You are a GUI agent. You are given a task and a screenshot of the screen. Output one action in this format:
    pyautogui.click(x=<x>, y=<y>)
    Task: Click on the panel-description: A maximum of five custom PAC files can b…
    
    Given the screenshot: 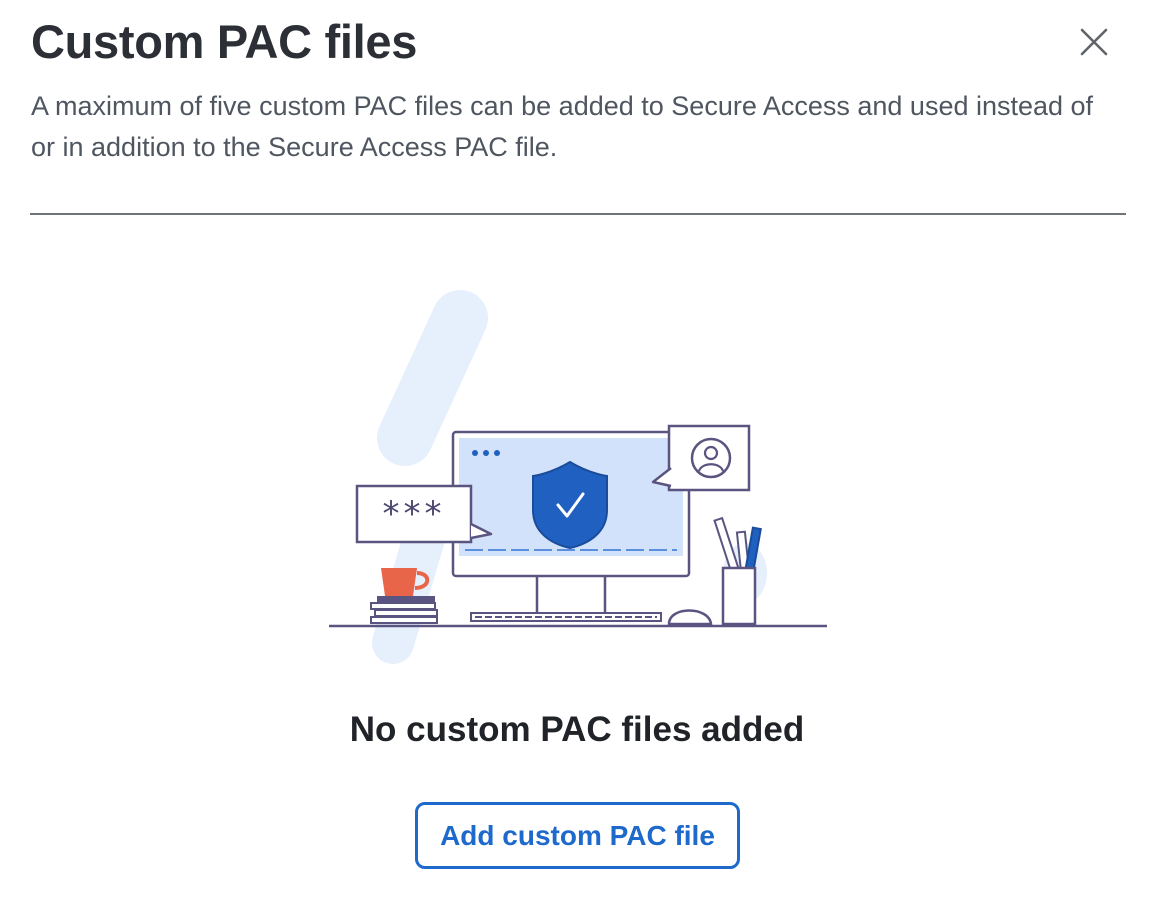 What is the action you would take?
    pyautogui.click(x=562, y=126)
    